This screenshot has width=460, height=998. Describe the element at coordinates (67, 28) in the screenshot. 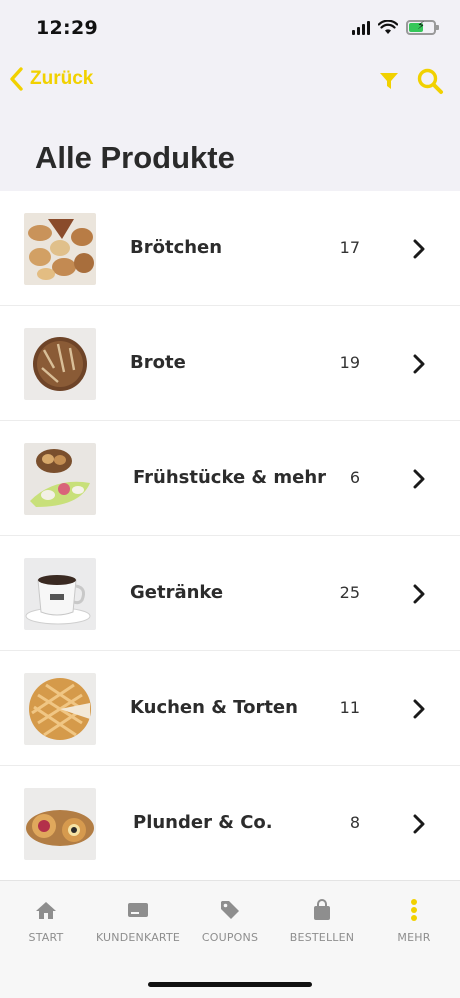

I see `status-time: 12:29` at that location.